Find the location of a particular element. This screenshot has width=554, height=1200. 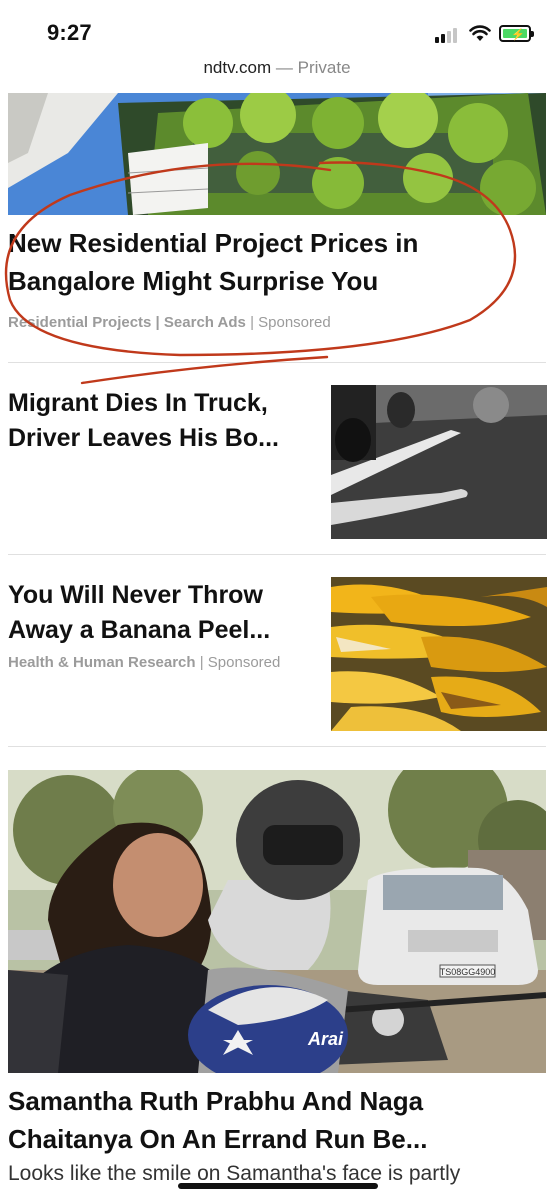

private-mode-label: Private is located at coordinates (324, 67).